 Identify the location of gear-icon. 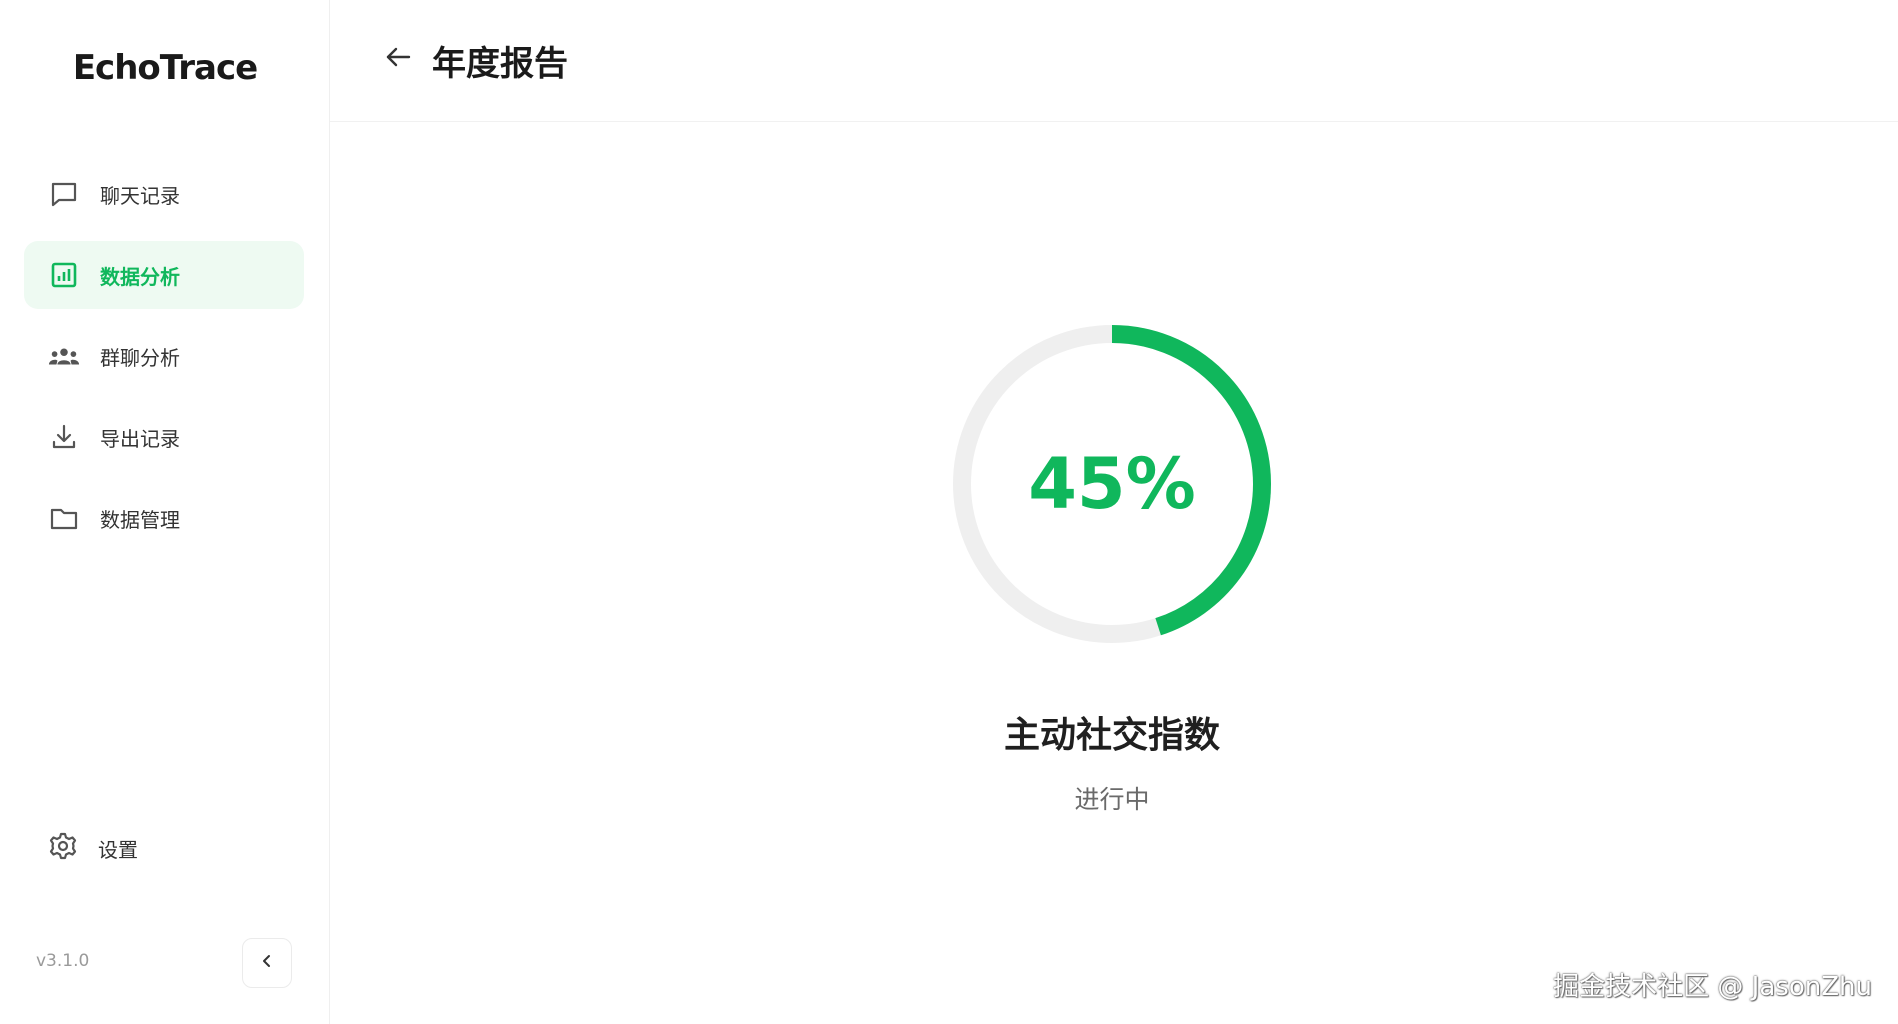
(63, 848).